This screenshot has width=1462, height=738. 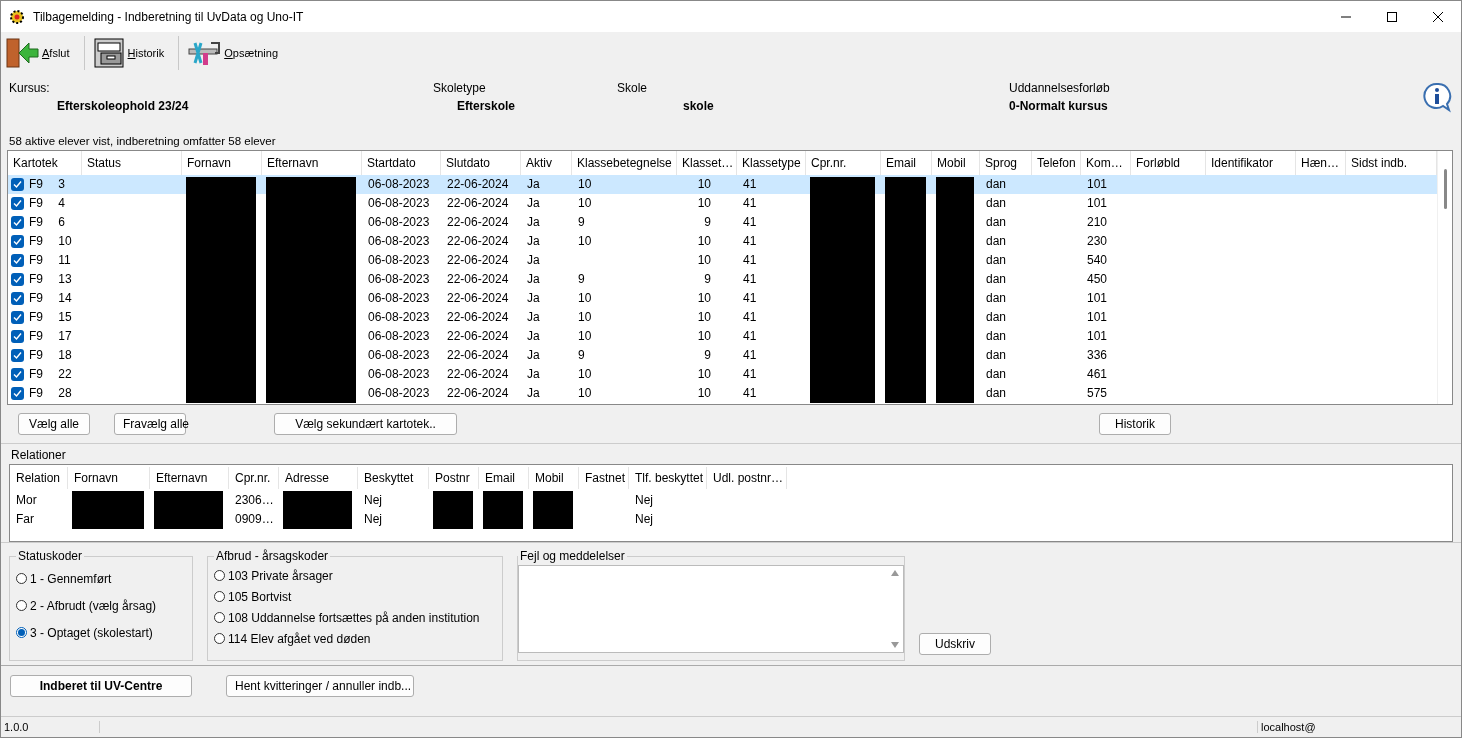 I want to click on select-all-button: Vælg alle, so click(x=54, y=424).